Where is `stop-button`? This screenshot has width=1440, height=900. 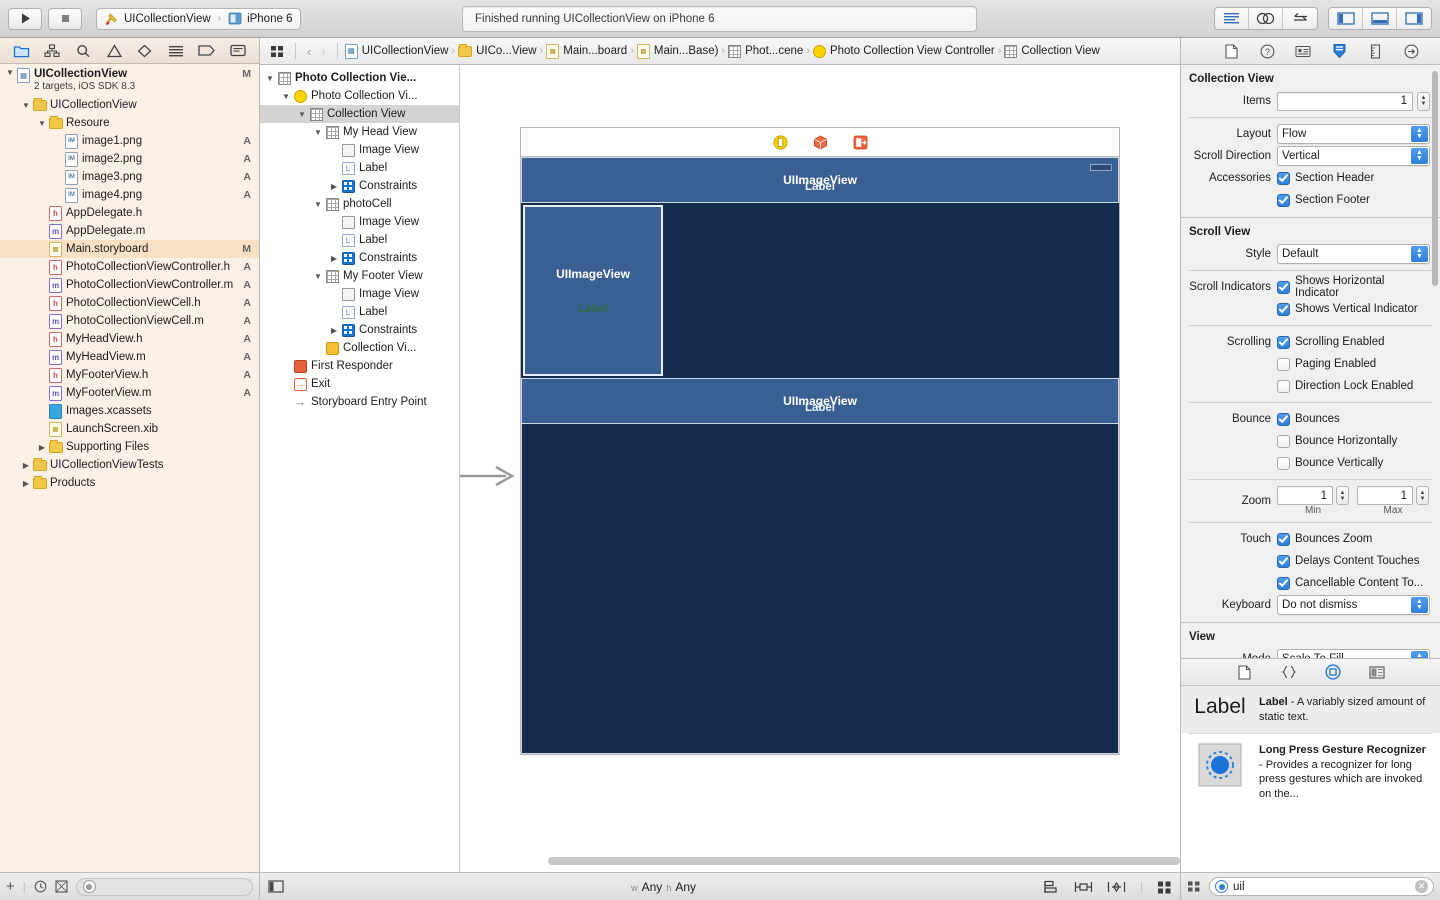 stop-button is located at coordinates (65, 18).